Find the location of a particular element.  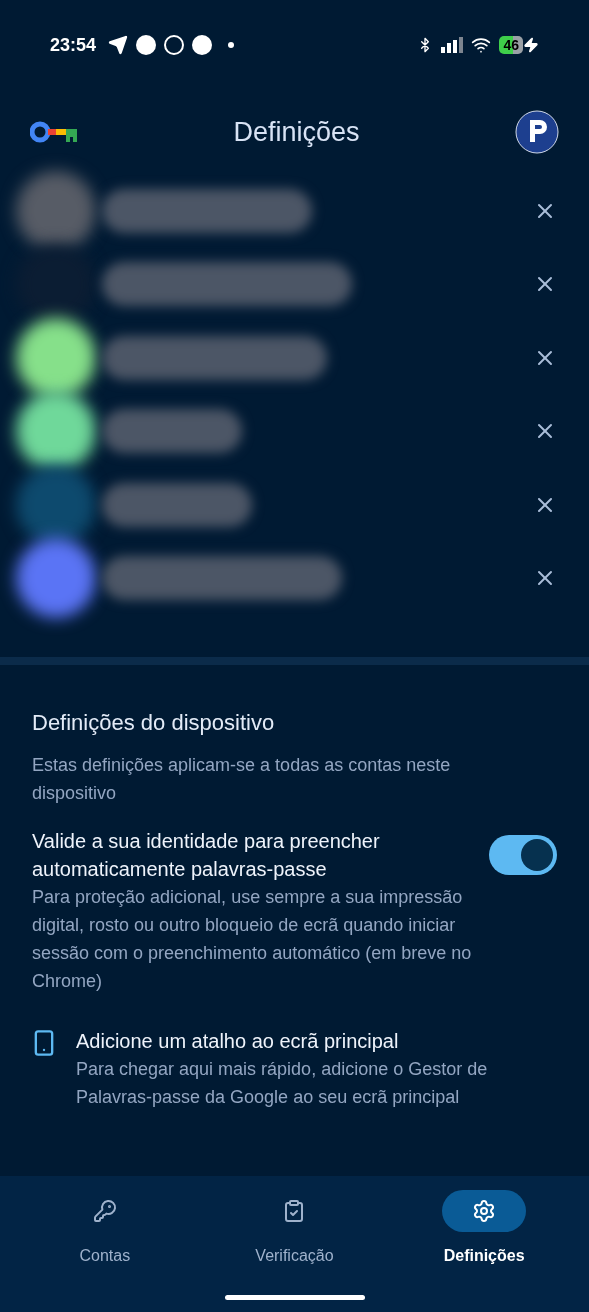

section-subtitle: Estas definições aplicam-se a todas as contas neste dispositivo is located at coordinates (242, 779).